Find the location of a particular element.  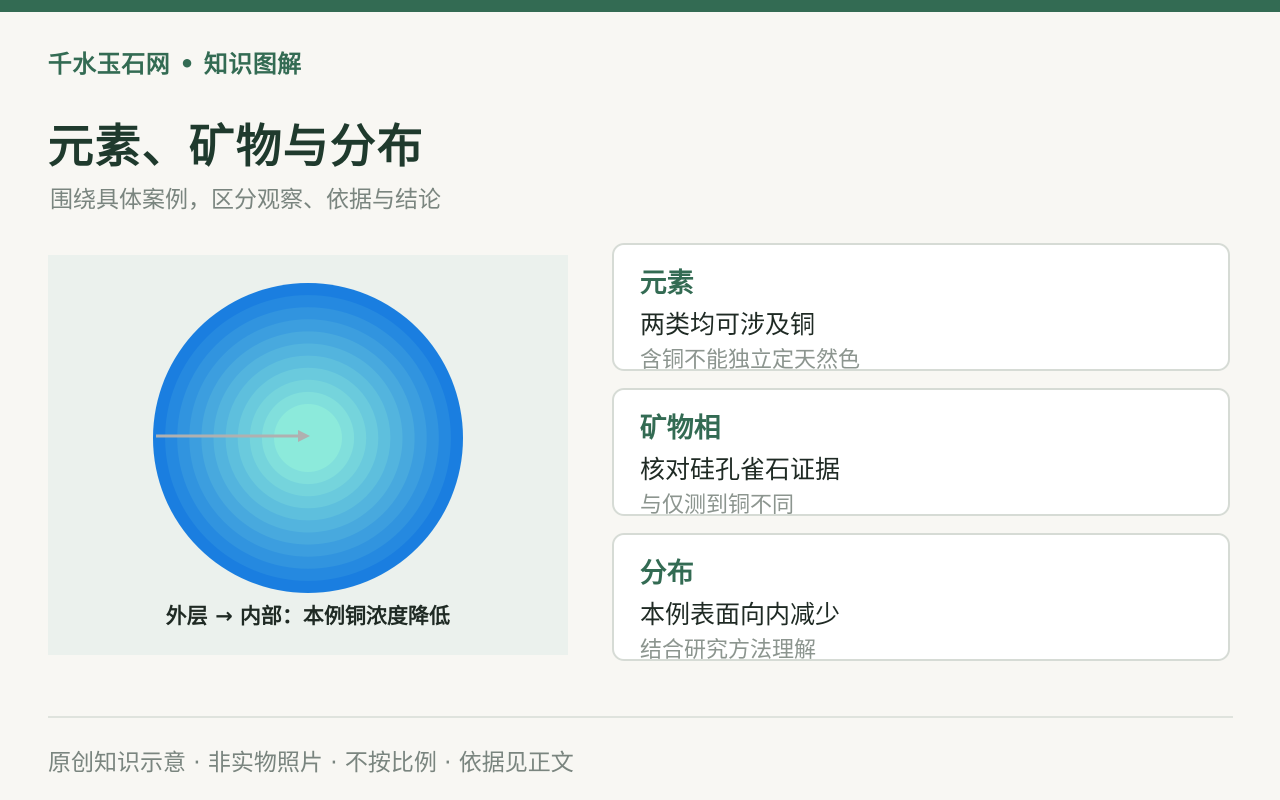

top-accent-bar is located at coordinates (640, 6).